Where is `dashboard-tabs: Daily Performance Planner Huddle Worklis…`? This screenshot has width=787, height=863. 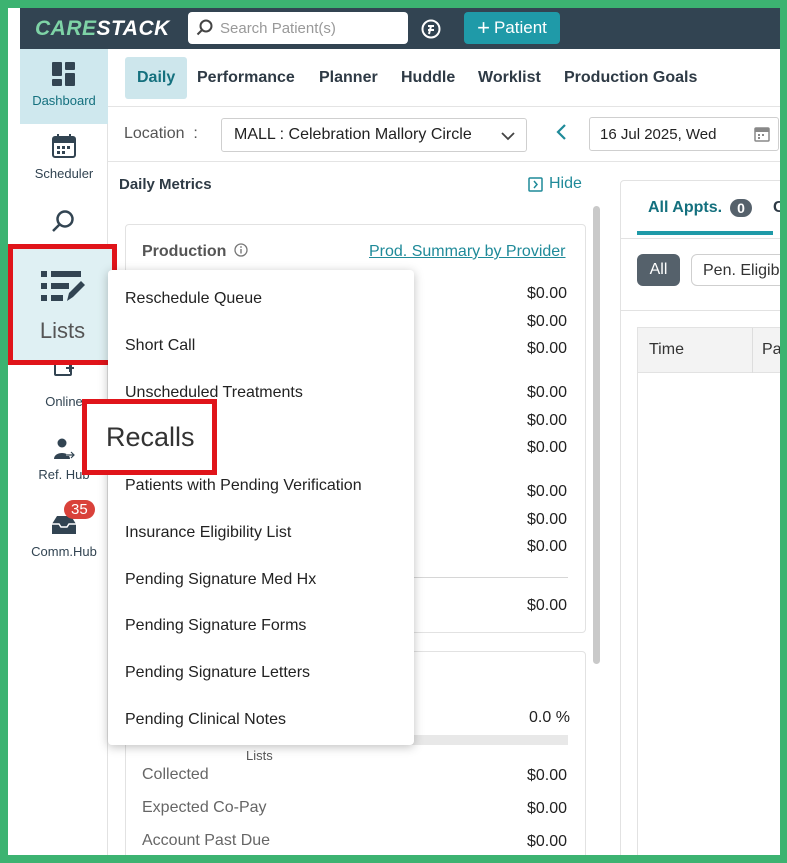
dashboard-tabs: Daily Performance Planner Huddle Worklis… is located at coordinates (444, 78).